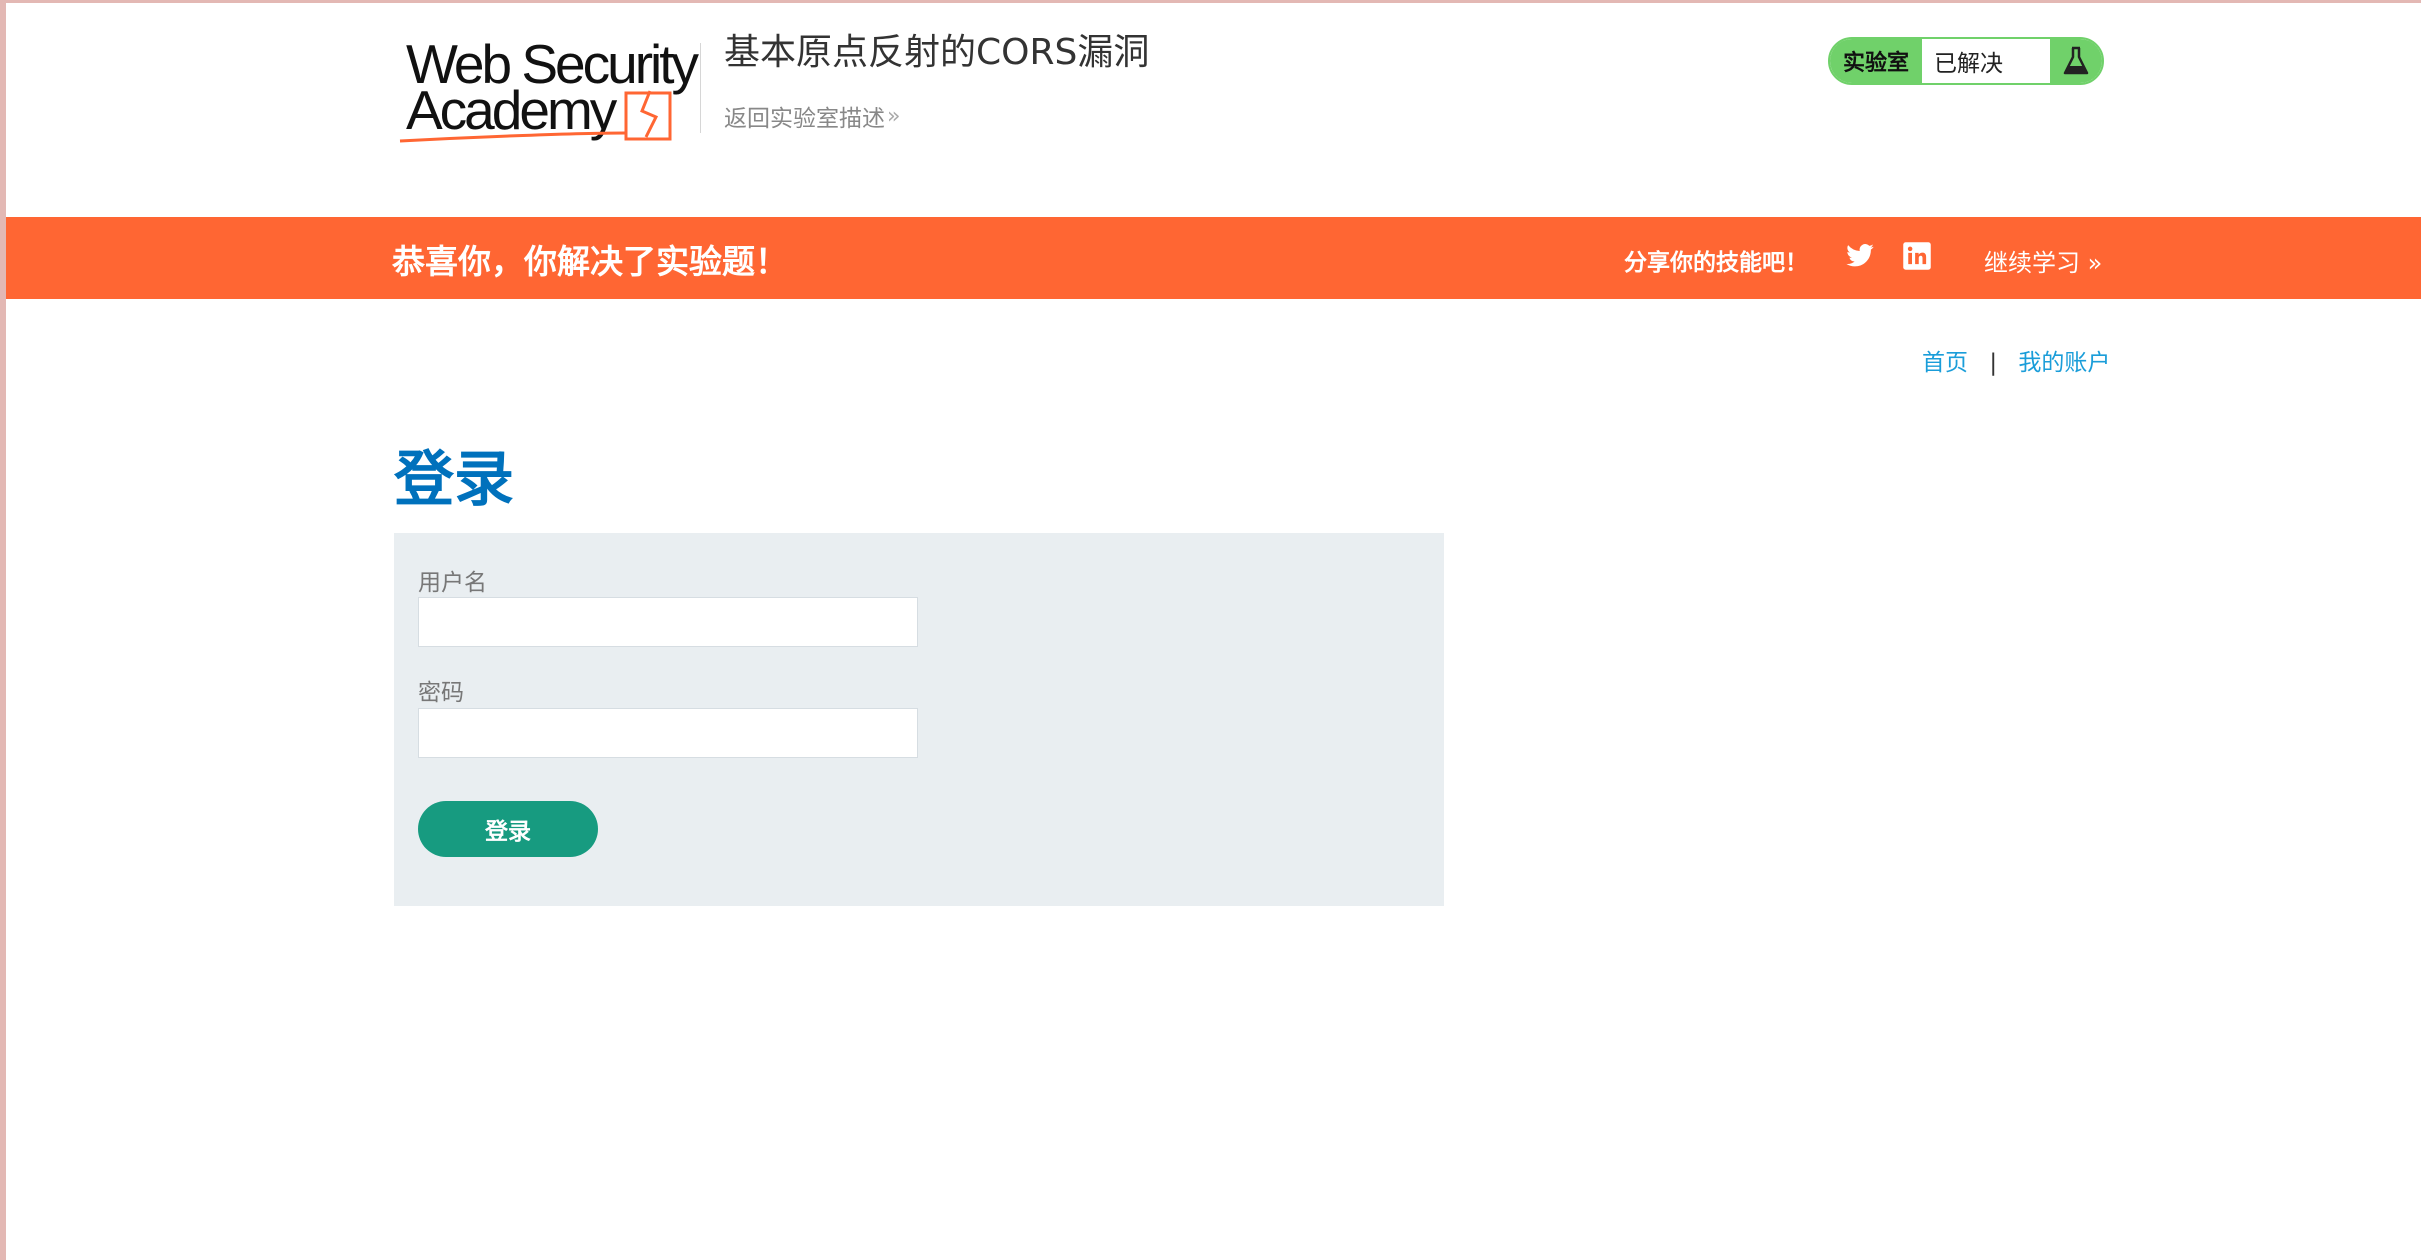 The image size is (2421, 1260). What do you see at coordinates (668, 622) in the screenshot?
I see `username-input` at bounding box center [668, 622].